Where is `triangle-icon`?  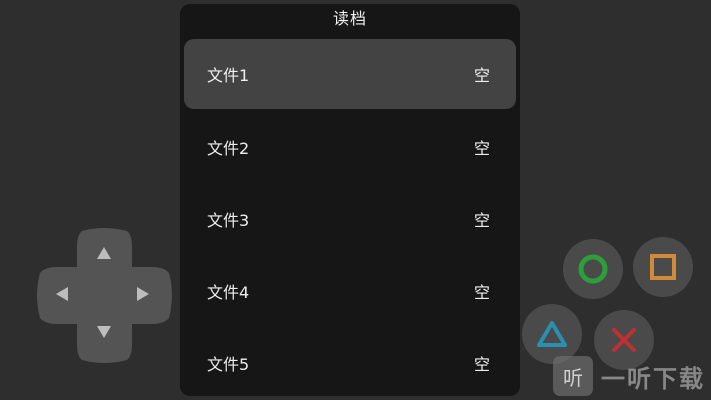
triangle-icon is located at coordinates (552, 334).